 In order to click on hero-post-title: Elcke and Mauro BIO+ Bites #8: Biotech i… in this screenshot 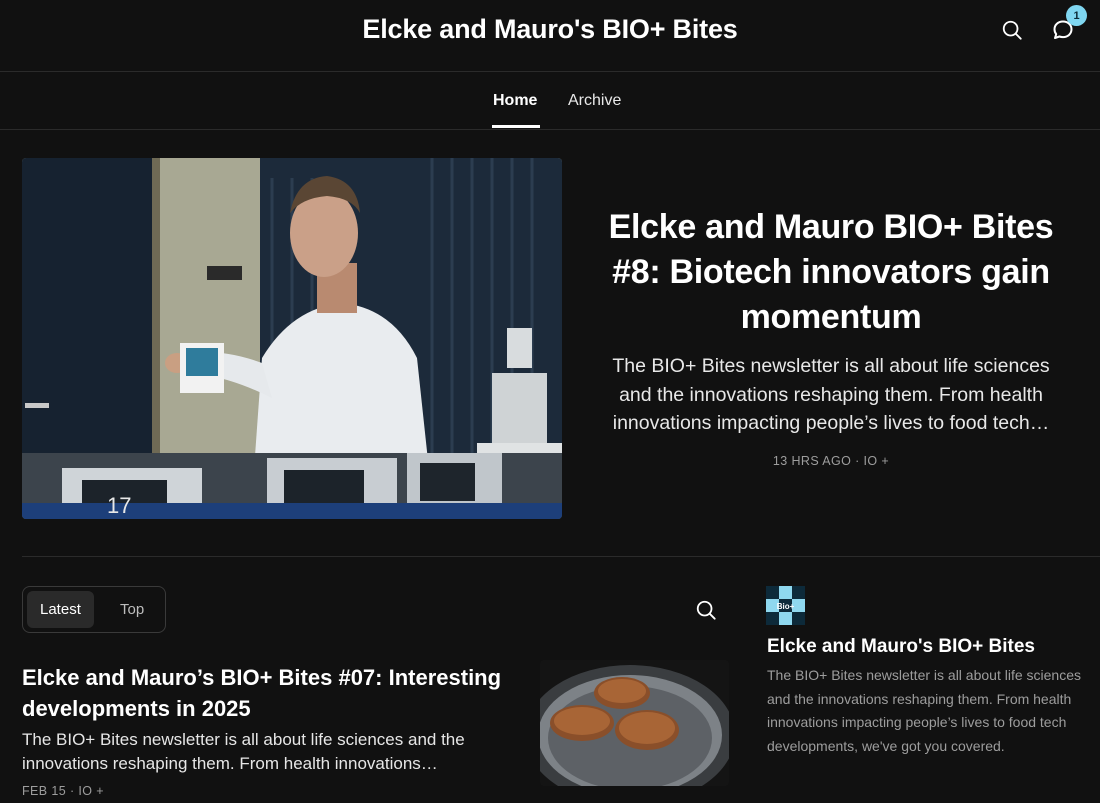, I will do `click(831, 272)`.